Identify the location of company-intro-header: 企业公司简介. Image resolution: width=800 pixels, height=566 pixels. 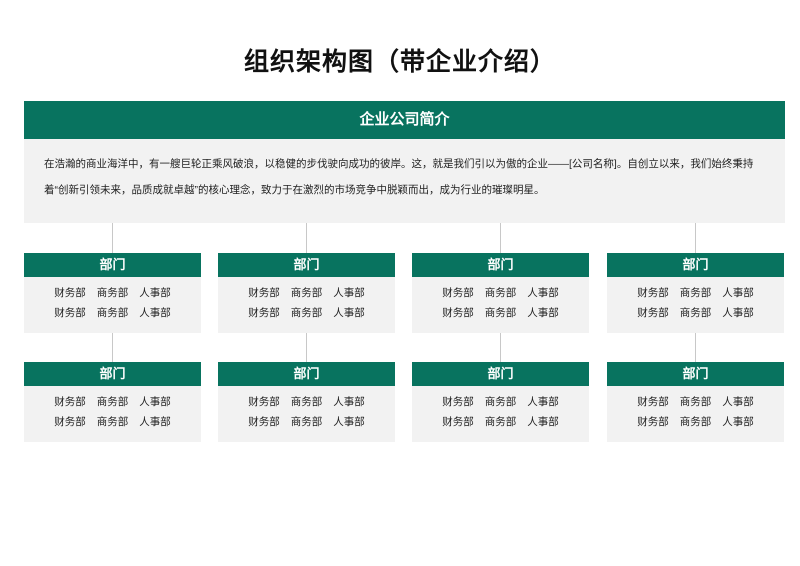
(404, 120).